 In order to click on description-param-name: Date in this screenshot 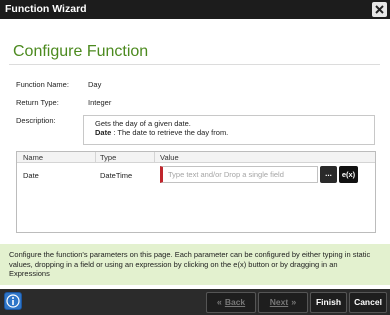, I will do `click(103, 132)`.